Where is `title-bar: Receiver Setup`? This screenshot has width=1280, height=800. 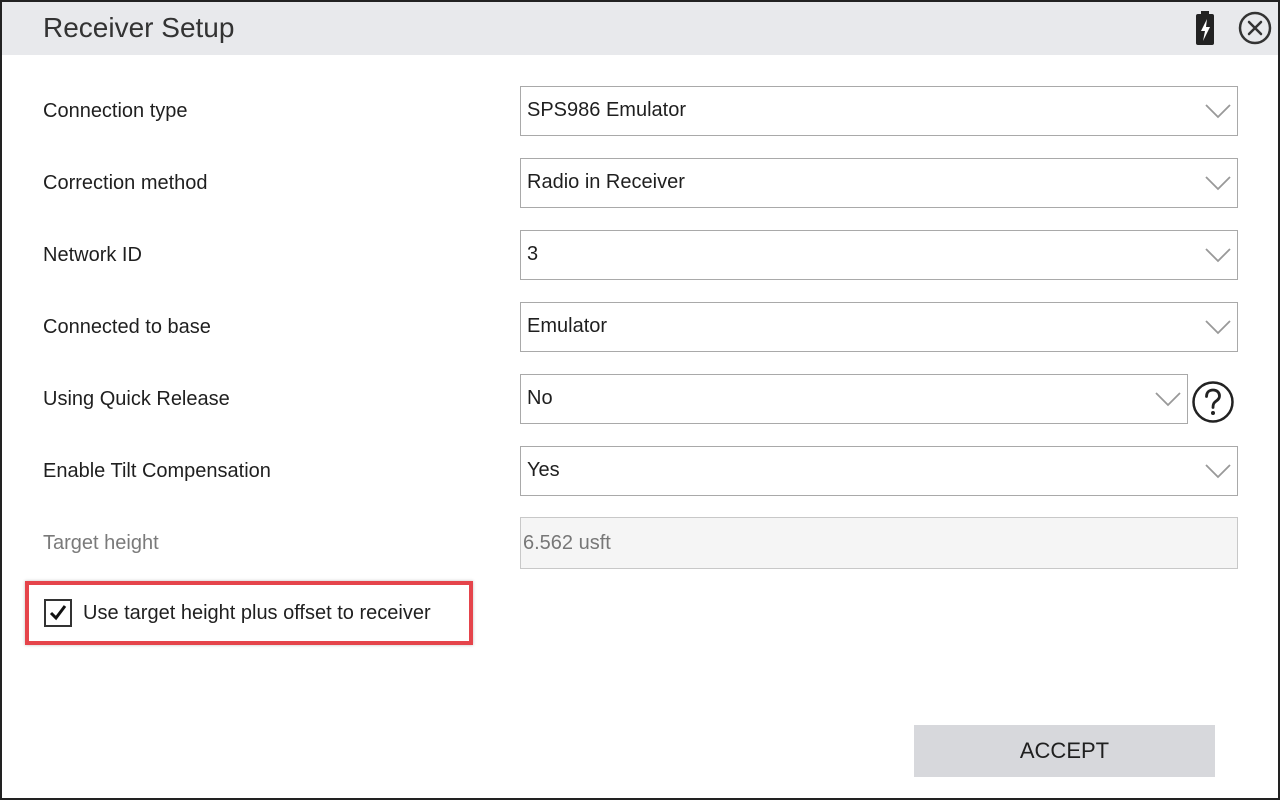
title-bar: Receiver Setup is located at coordinates (640, 28).